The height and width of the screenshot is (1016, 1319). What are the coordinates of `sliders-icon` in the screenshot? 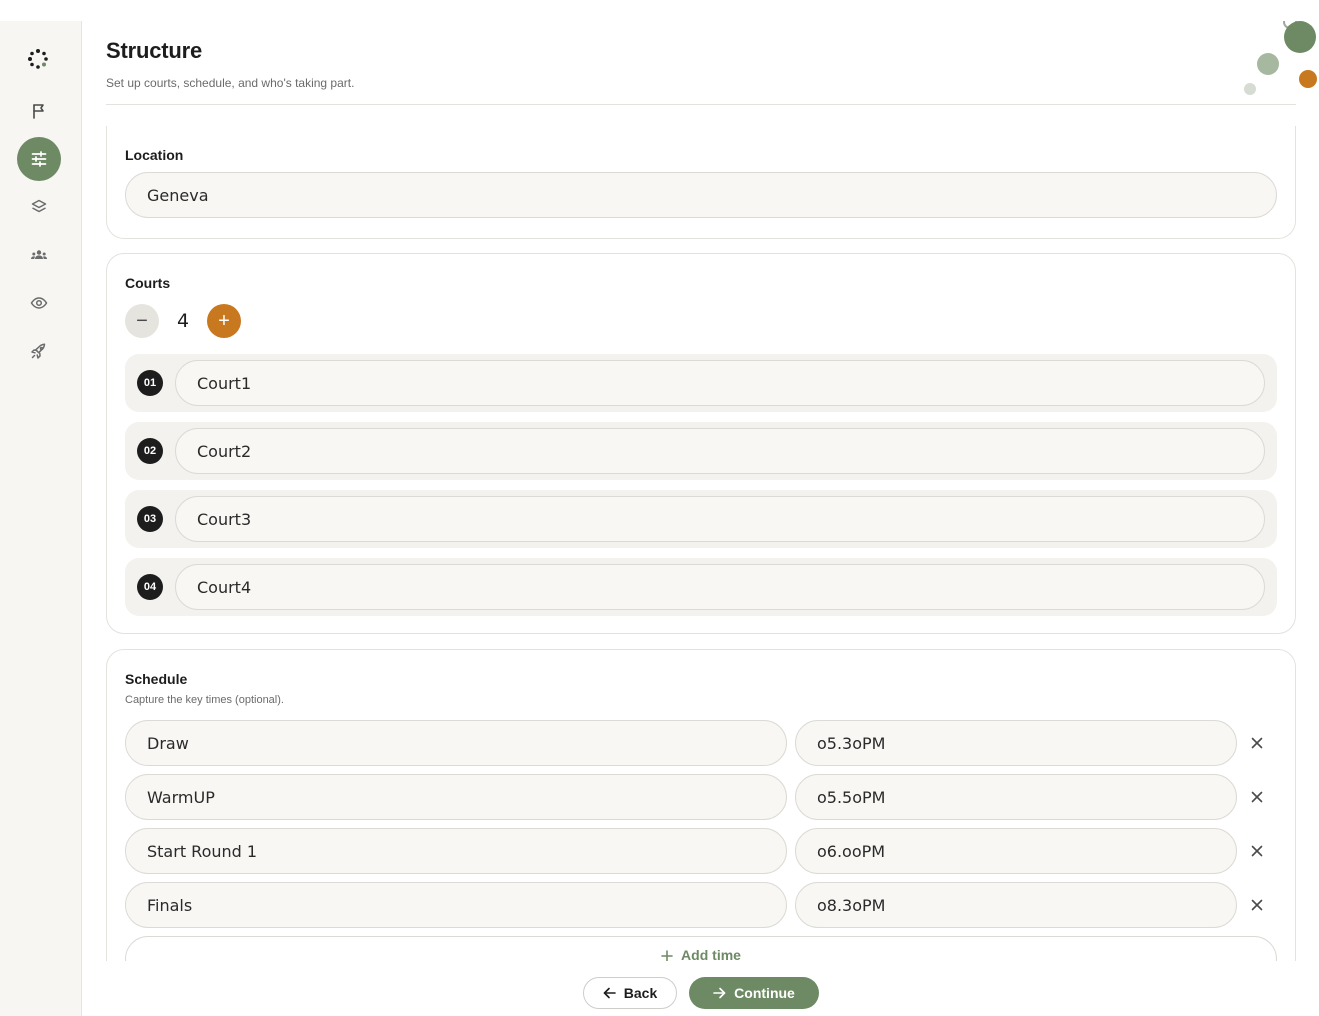 It's located at (39, 159).